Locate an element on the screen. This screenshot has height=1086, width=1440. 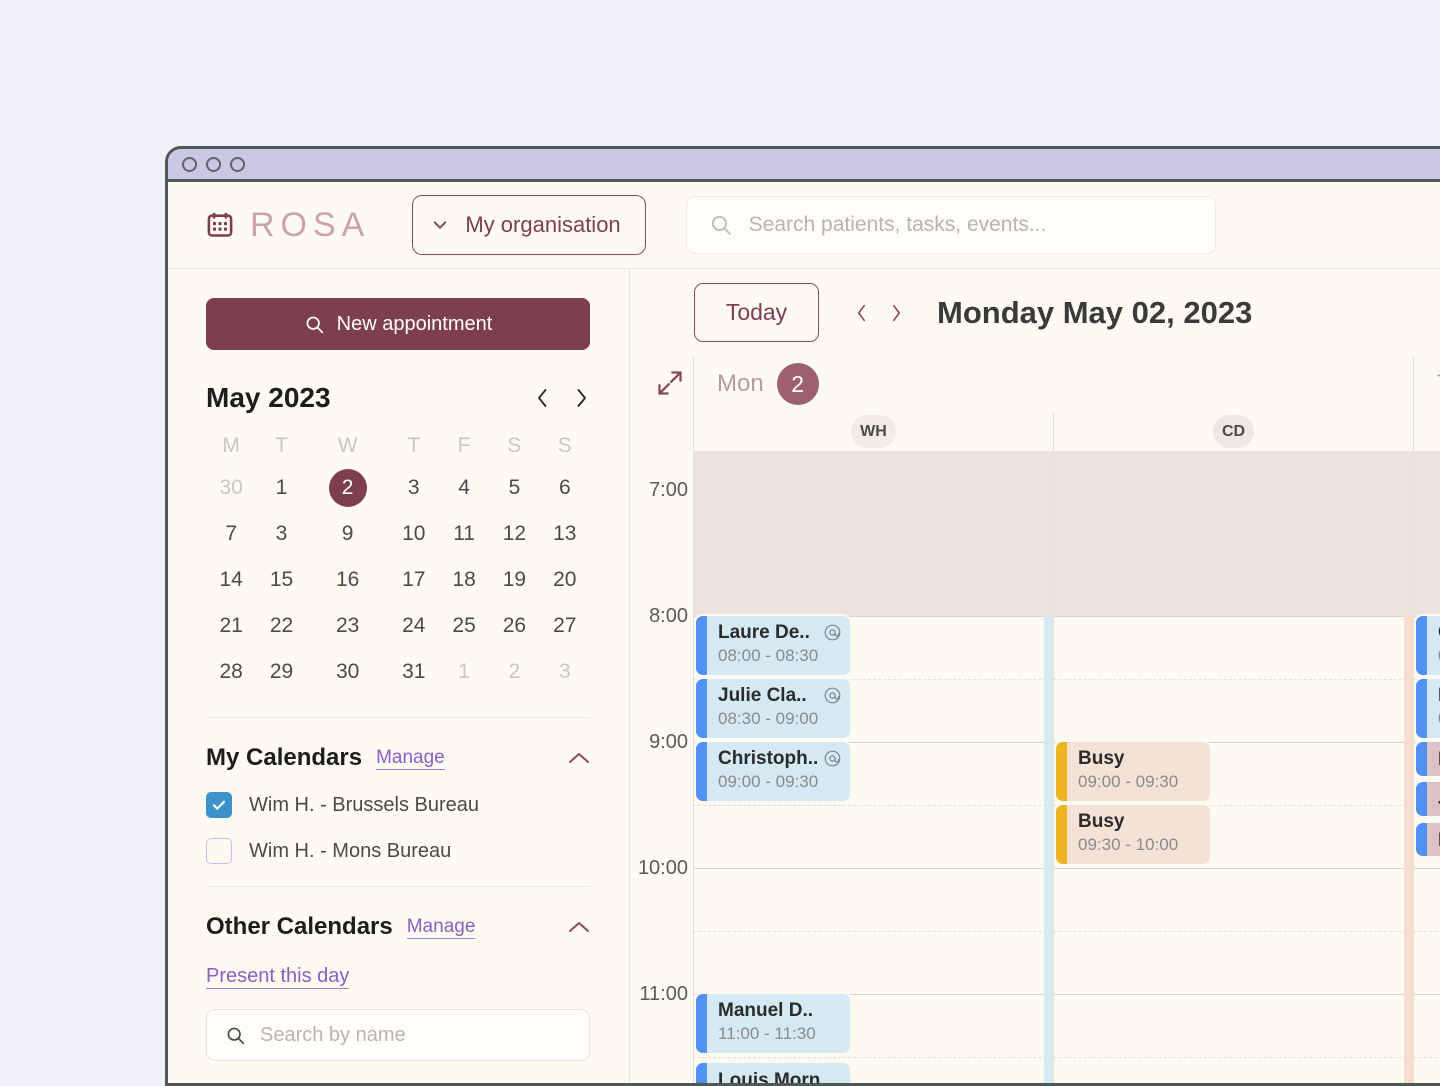
window-dot-close is located at coordinates (189, 164).